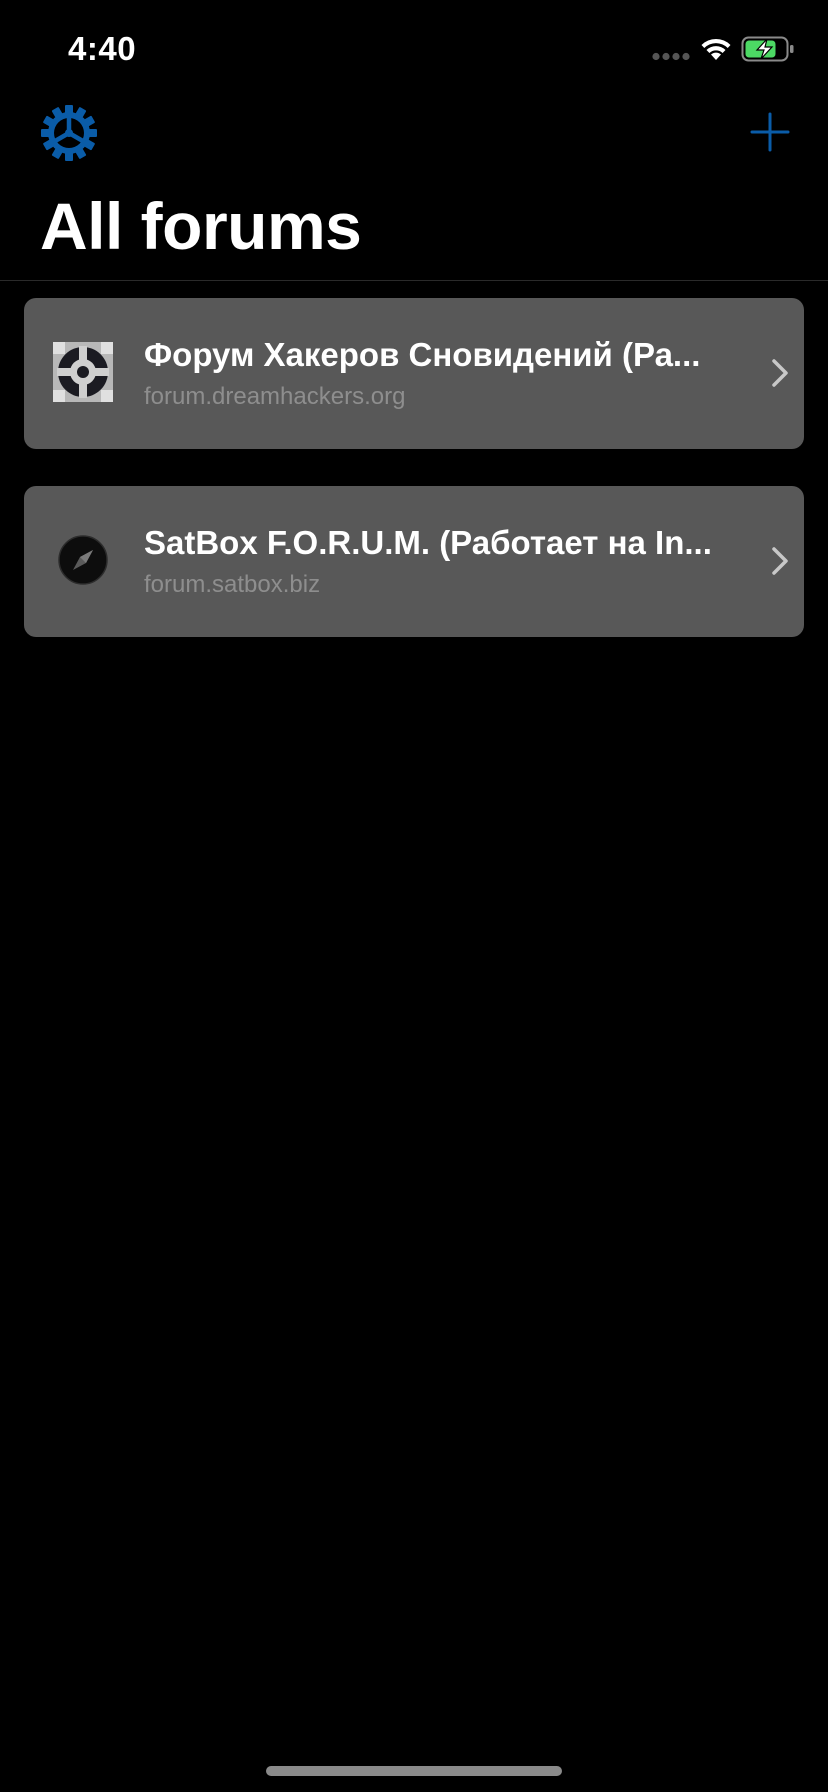 This screenshot has height=1792, width=828. Describe the element at coordinates (102, 48) in the screenshot. I see `status-time: 4:40` at that location.